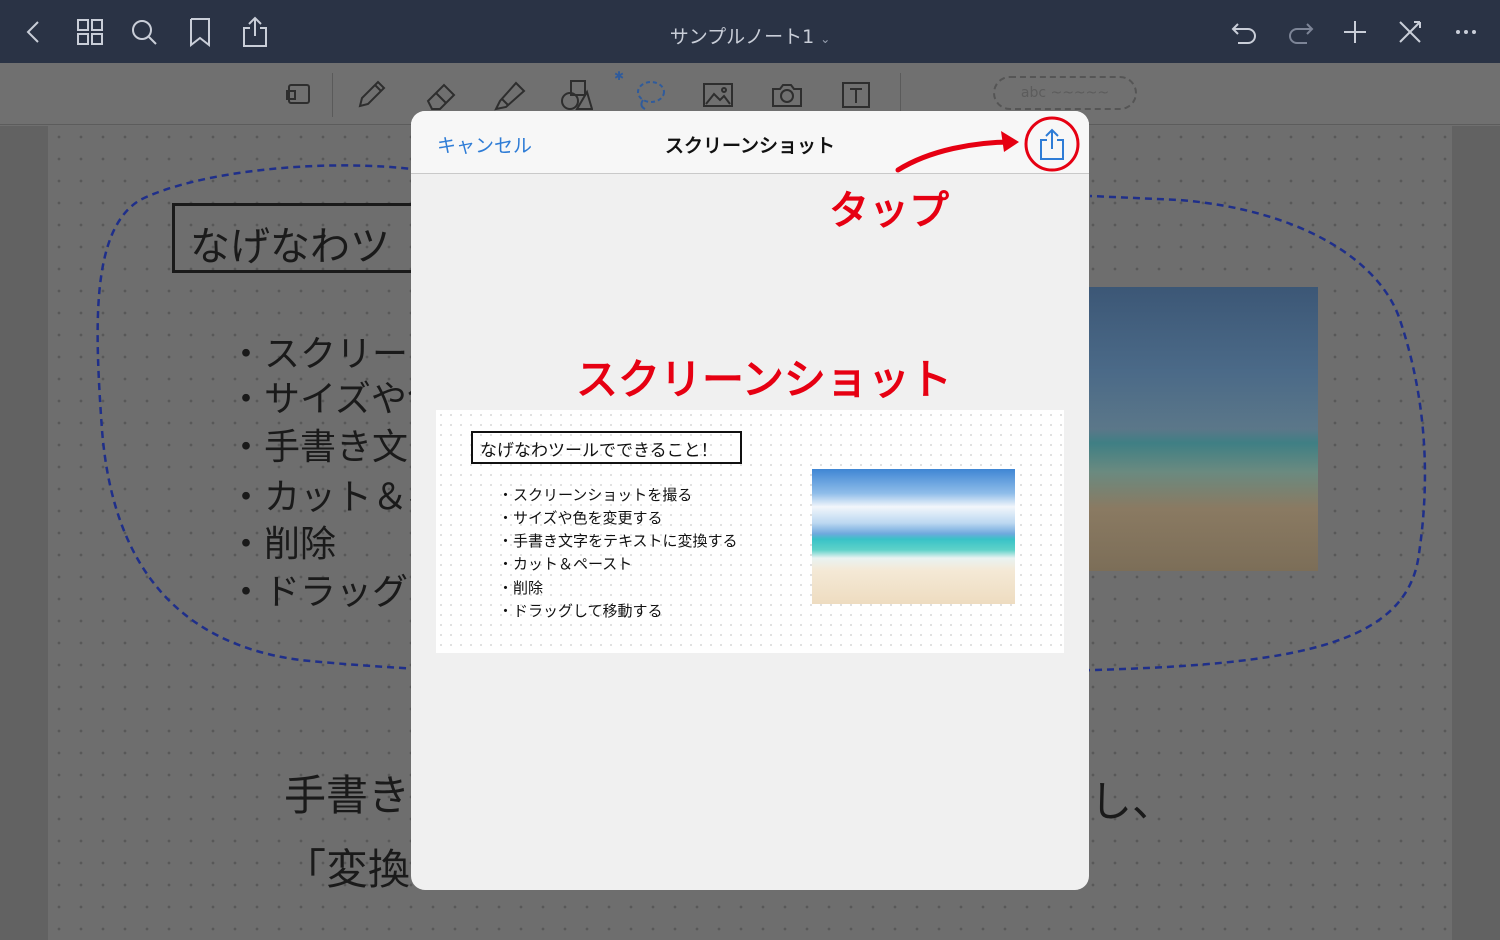 The height and width of the screenshot is (940, 1500). What do you see at coordinates (1010, 141) in the screenshot?
I see `arrow-head-icon` at bounding box center [1010, 141].